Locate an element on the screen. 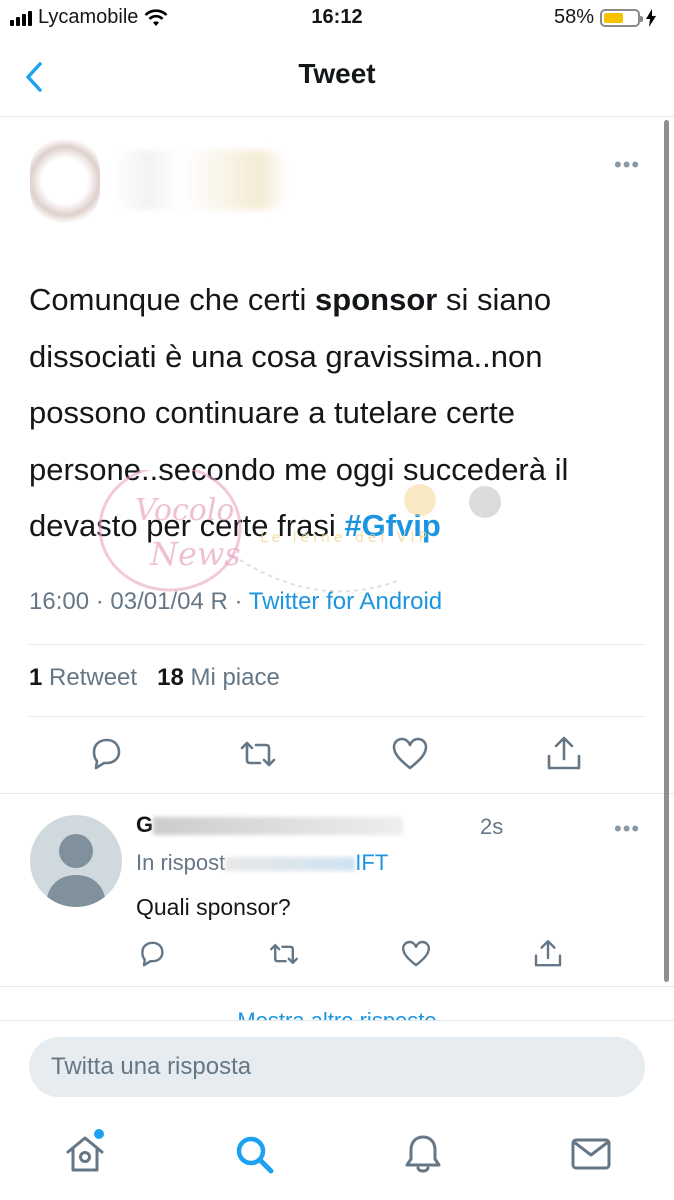 The image size is (674, 1200). reply-to-label: In rispost is located at coordinates (181, 862).